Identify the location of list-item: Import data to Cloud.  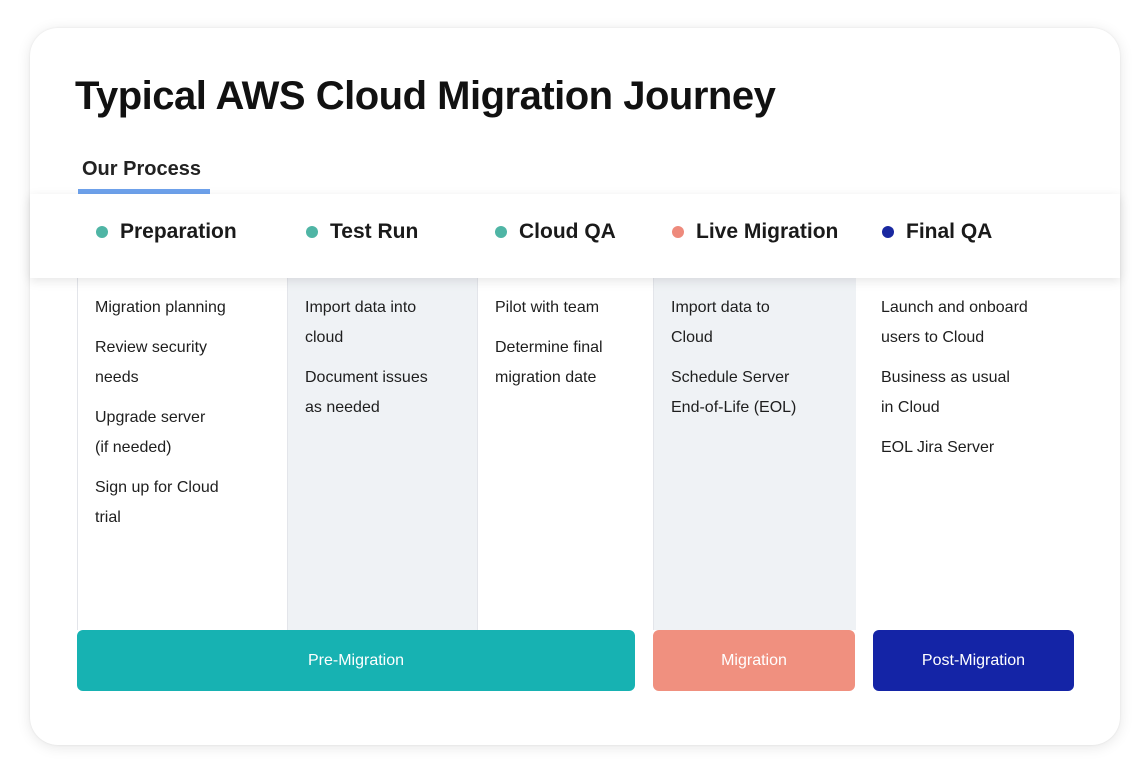
(720, 322).